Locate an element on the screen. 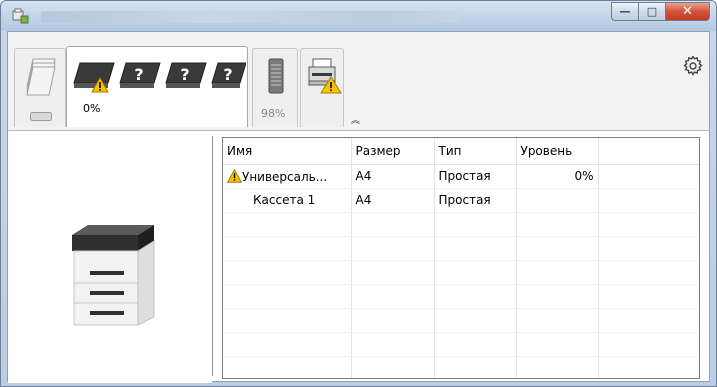 The image size is (717, 387). tab-waste-toner: 98% is located at coordinates (275, 87).